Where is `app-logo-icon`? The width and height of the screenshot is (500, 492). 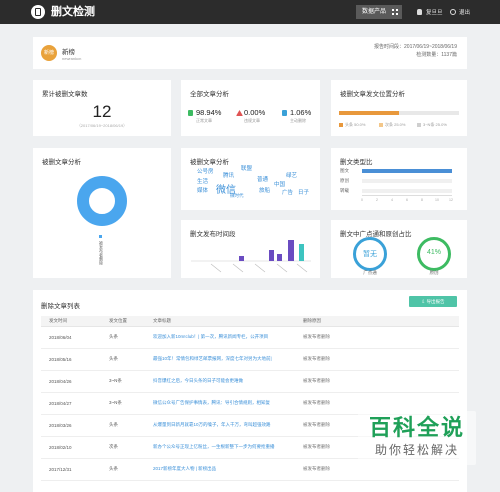
app-logo-icon is located at coordinates (38, 12).